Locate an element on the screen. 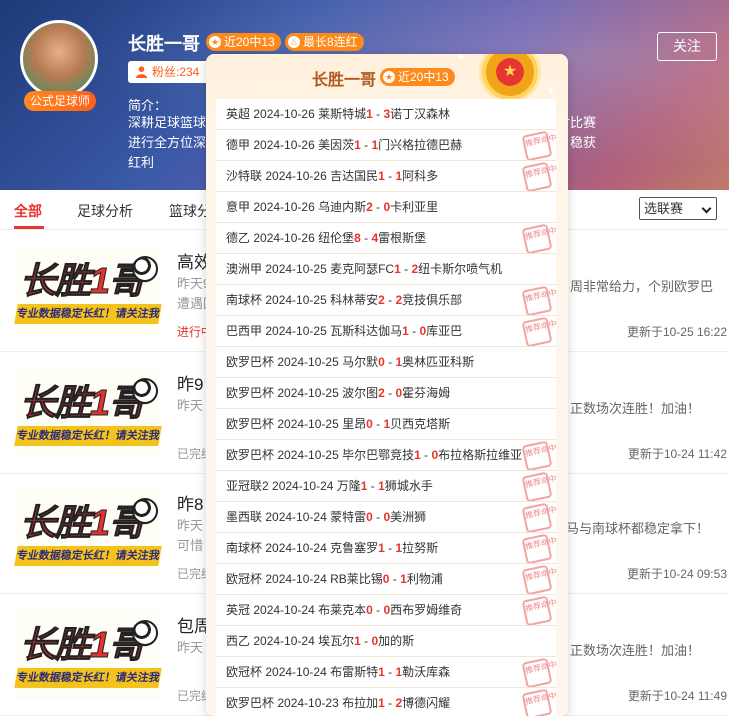 This screenshot has width=729, height=716. away-score: 1 is located at coordinates (381, 486).